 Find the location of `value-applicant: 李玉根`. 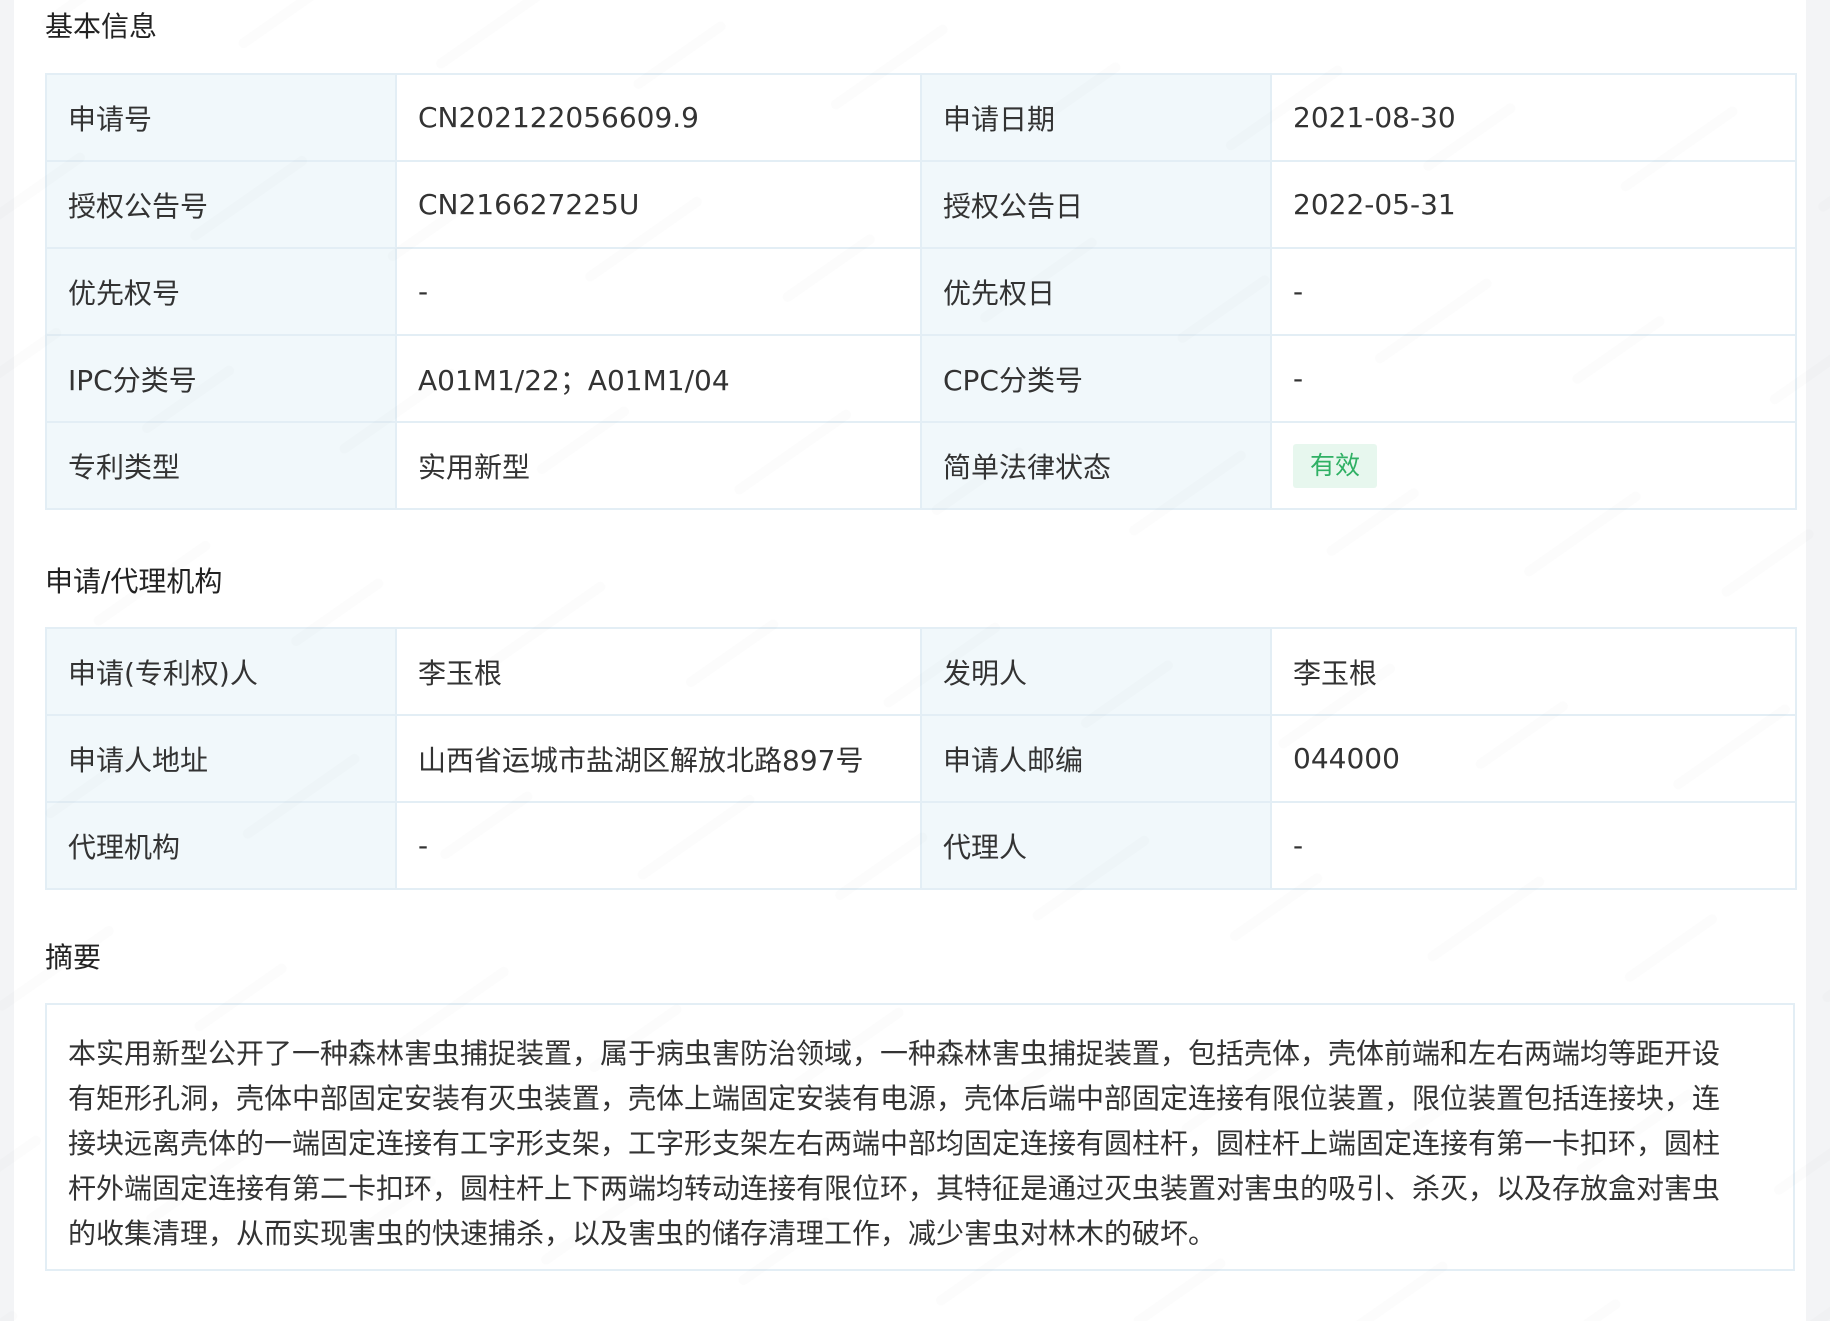

value-applicant: 李玉根 is located at coordinates (658, 671).